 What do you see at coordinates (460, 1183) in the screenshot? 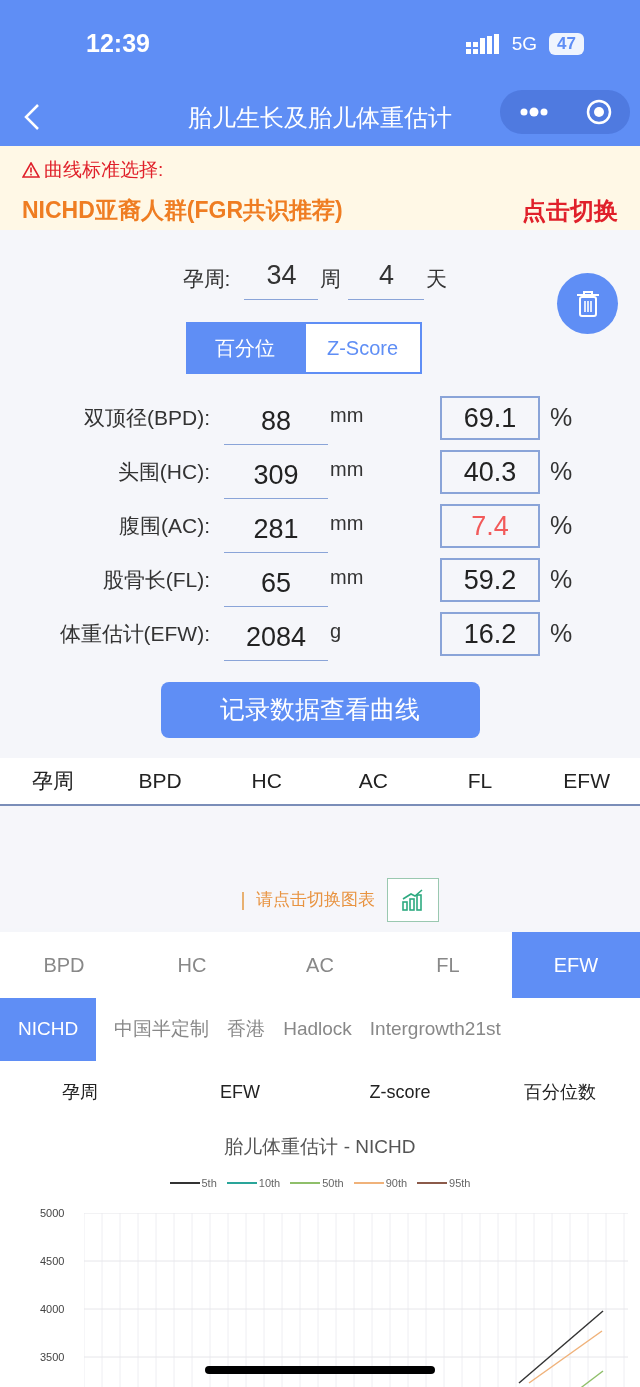
I see `legend-label: 95th` at bounding box center [460, 1183].